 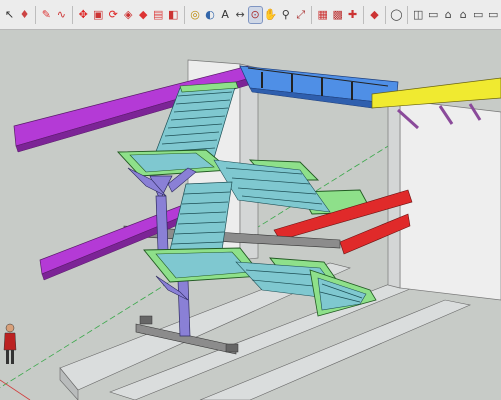 I want to click on tape-measure-icon: ◎, so click(x=195, y=15).